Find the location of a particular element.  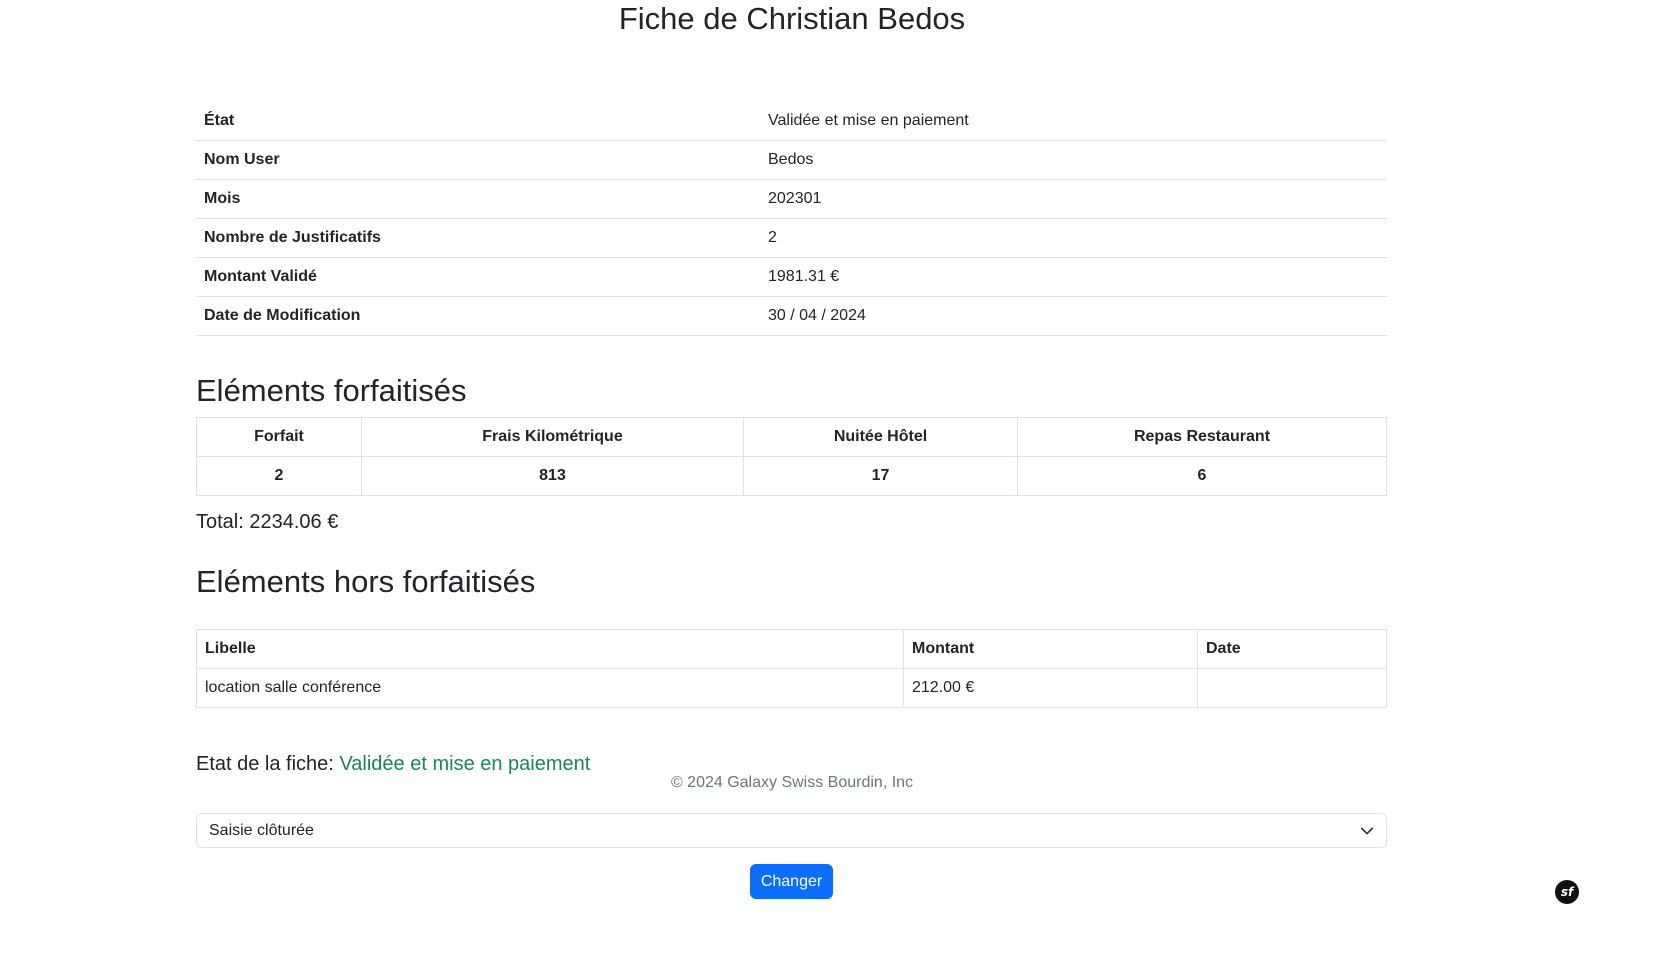

table-cell is located at coordinates (1292, 688).